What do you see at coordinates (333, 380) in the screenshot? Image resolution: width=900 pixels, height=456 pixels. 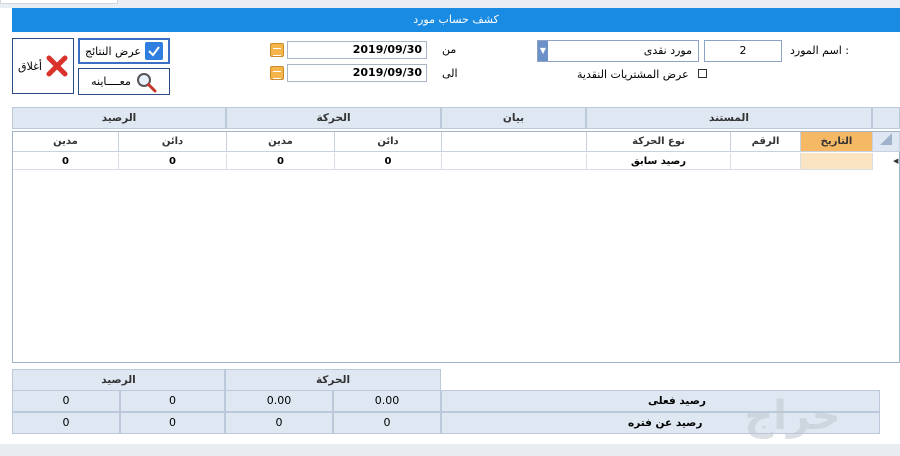 I see `totals-movement-header: الحركة` at bounding box center [333, 380].